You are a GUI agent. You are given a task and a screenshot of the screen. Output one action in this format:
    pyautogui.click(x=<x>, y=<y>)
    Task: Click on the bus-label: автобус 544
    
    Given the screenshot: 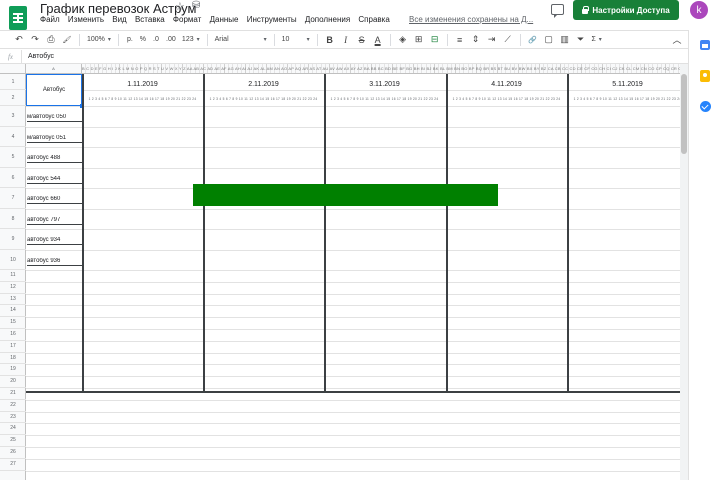 What is the action you would take?
    pyautogui.click(x=54, y=180)
    